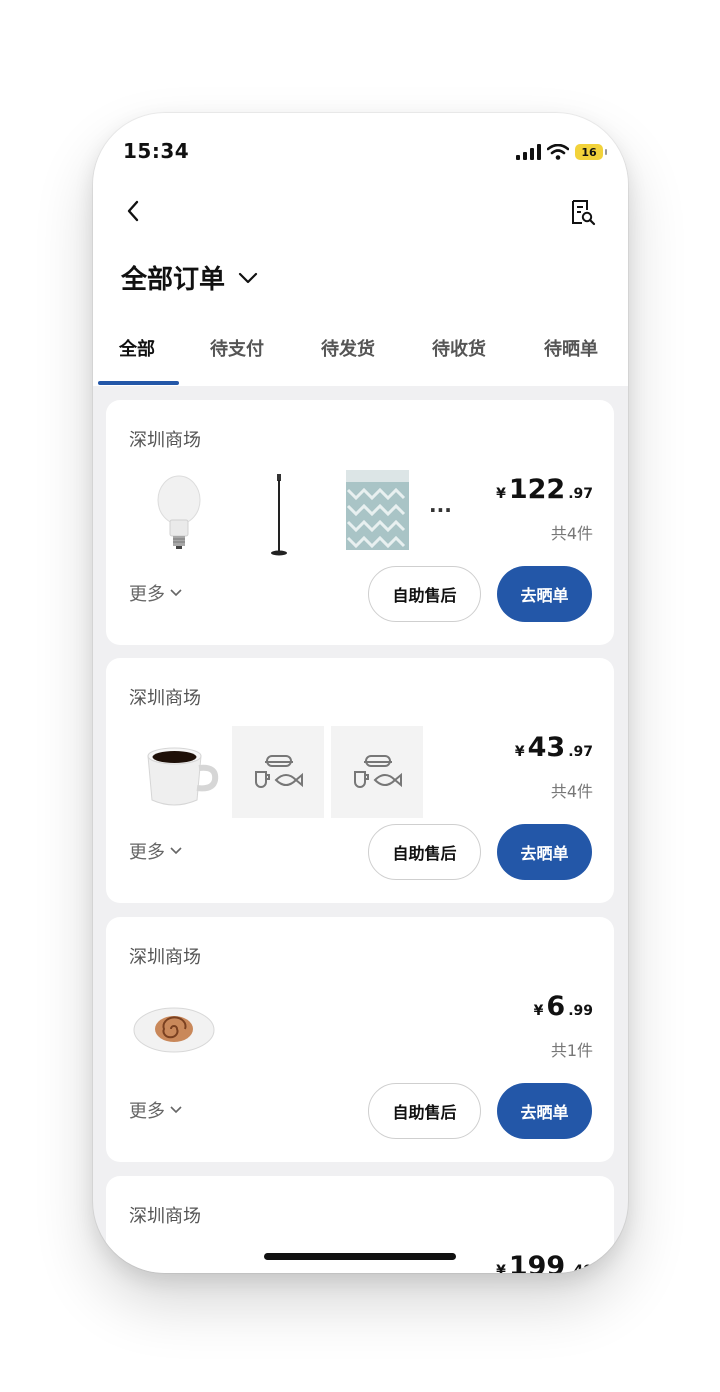  What do you see at coordinates (137, 348) in the screenshot?
I see `tab-all: 全部` at bounding box center [137, 348].